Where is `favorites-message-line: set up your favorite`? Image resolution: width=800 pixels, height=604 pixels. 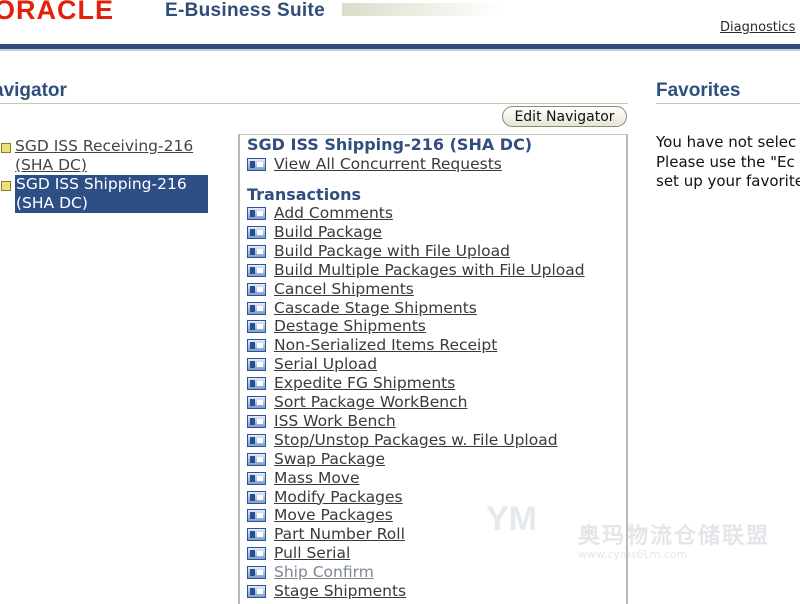 favorites-message-line: set up your favorite is located at coordinates (728, 181).